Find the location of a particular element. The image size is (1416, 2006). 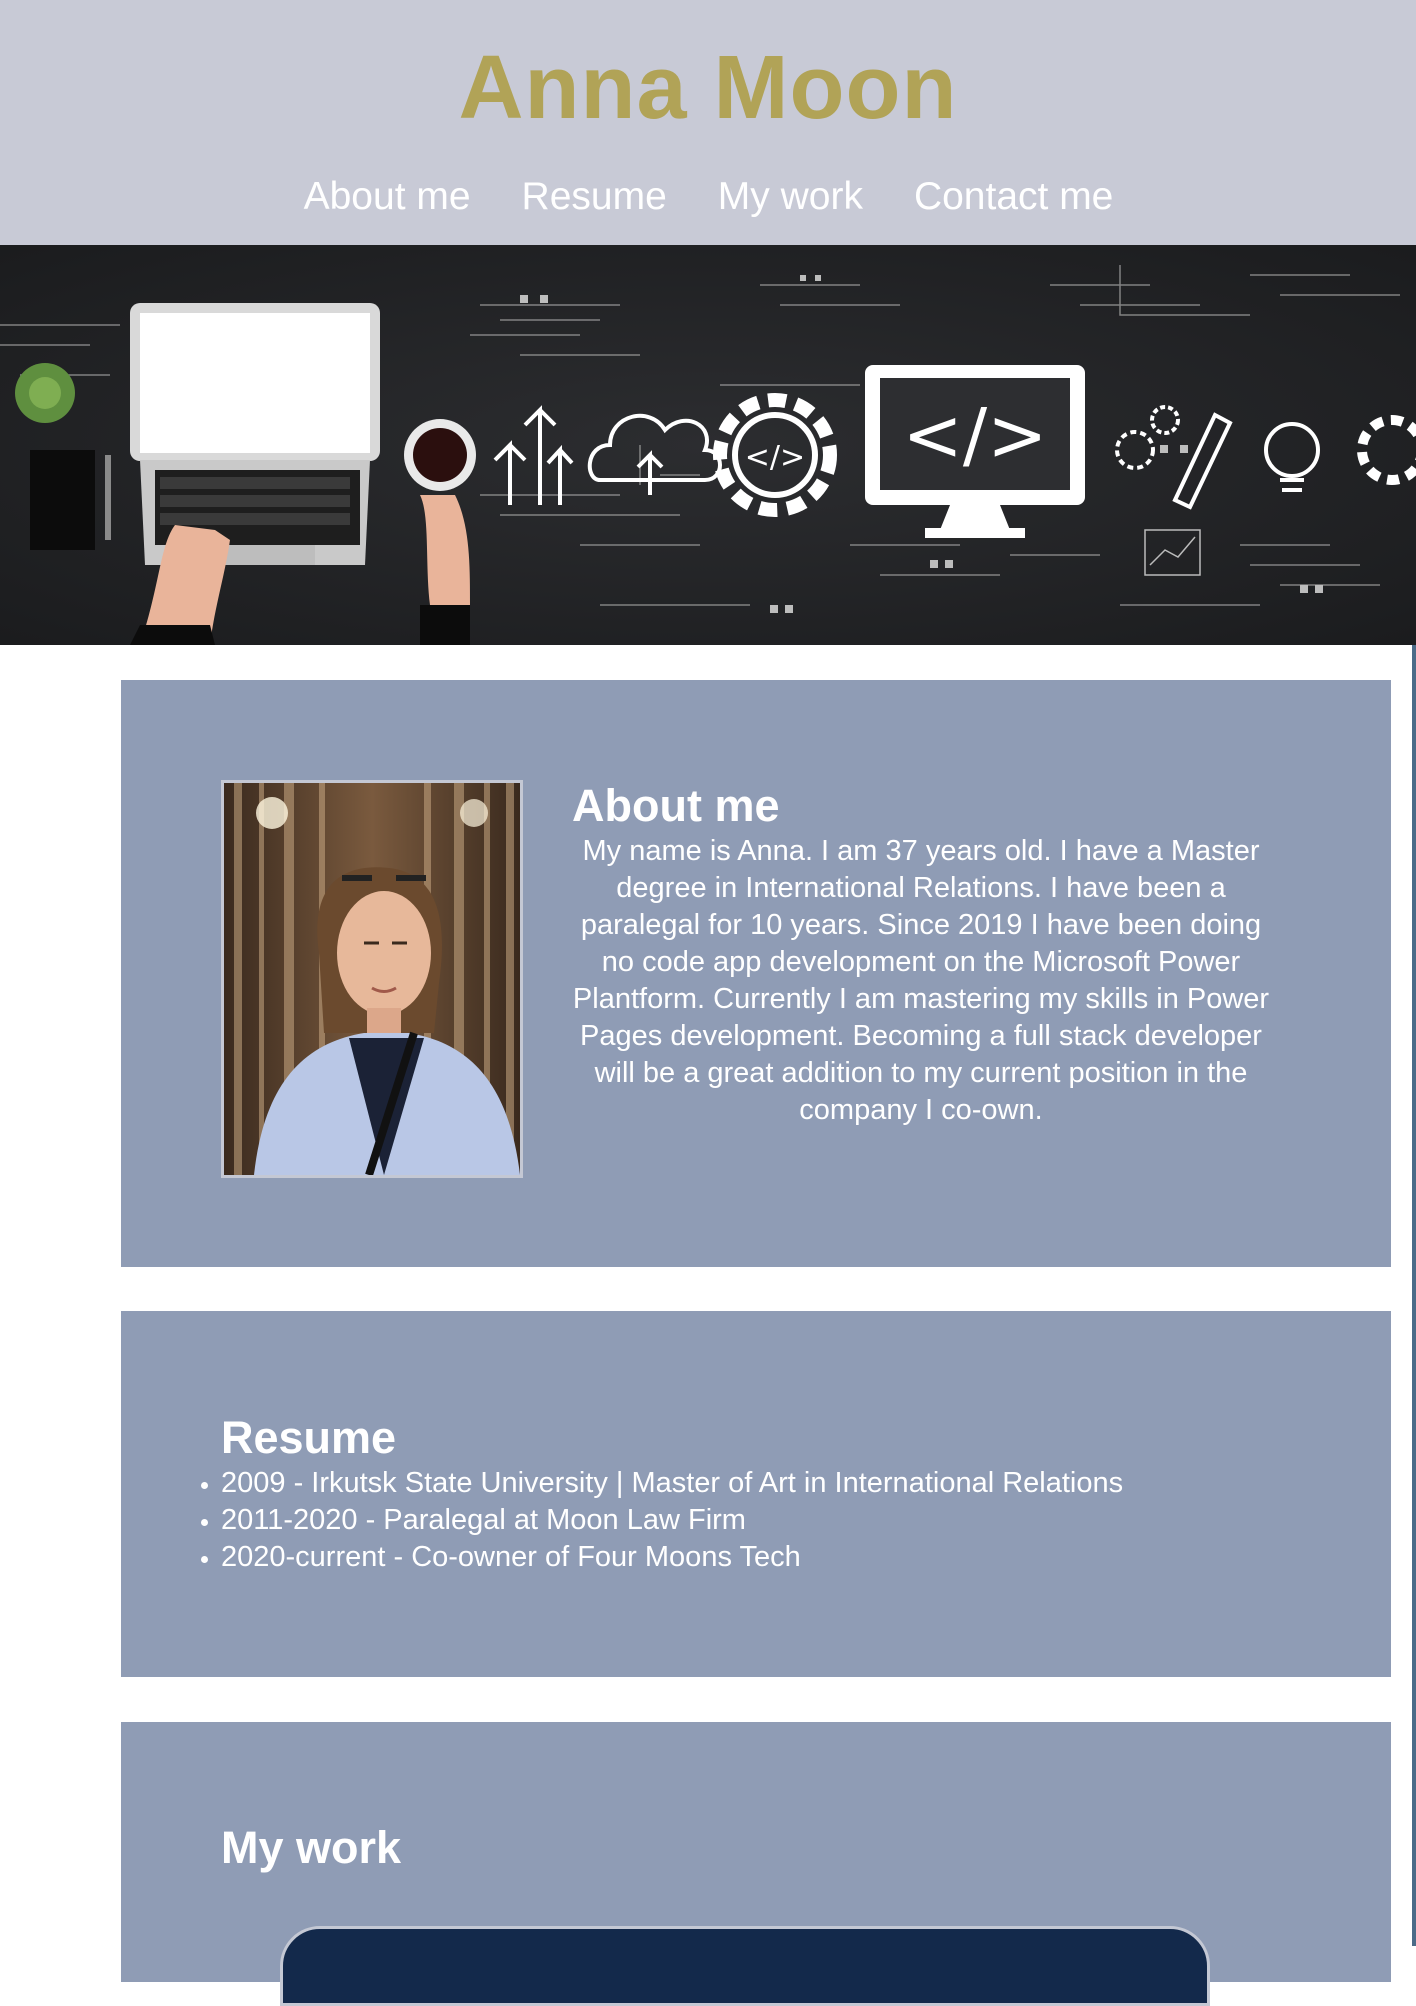

profile-photo is located at coordinates (372, 979).